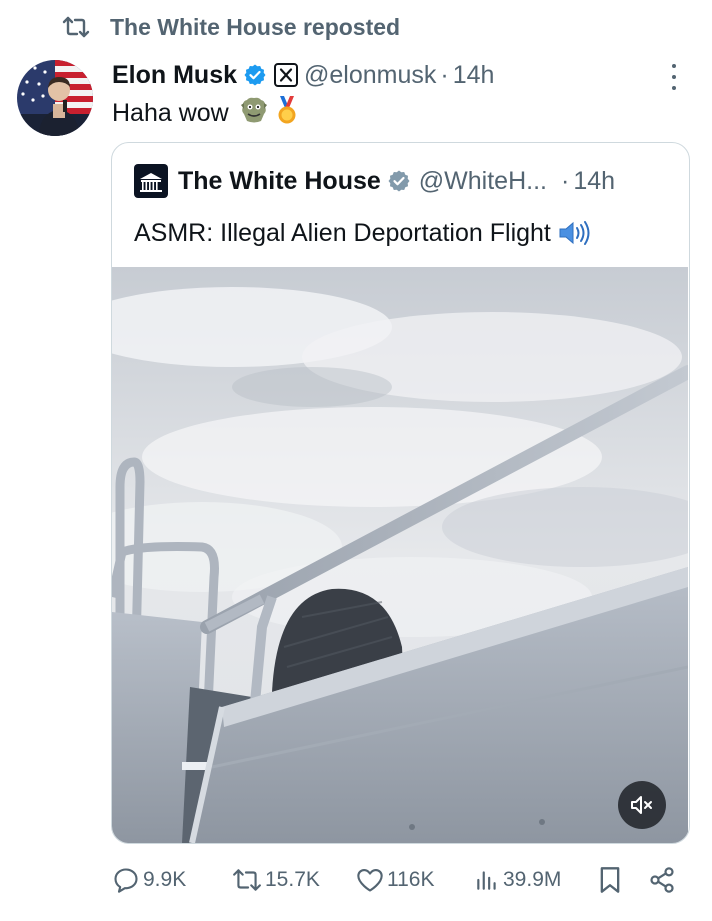 The height and width of the screenshot is (921, 712). I want to click on bookmark-icon, so click(610, 880).